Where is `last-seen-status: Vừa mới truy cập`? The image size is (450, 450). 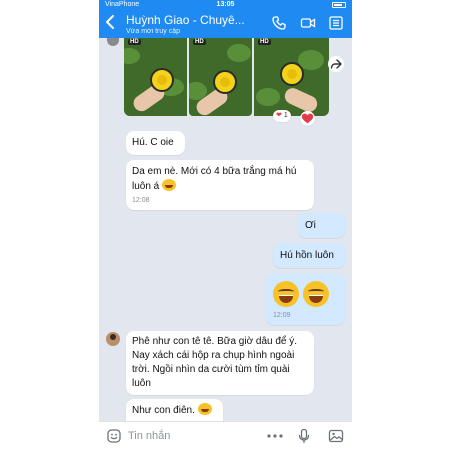 last-seen-status: Vừa mới truy cập is located at coordinates (153, 31).